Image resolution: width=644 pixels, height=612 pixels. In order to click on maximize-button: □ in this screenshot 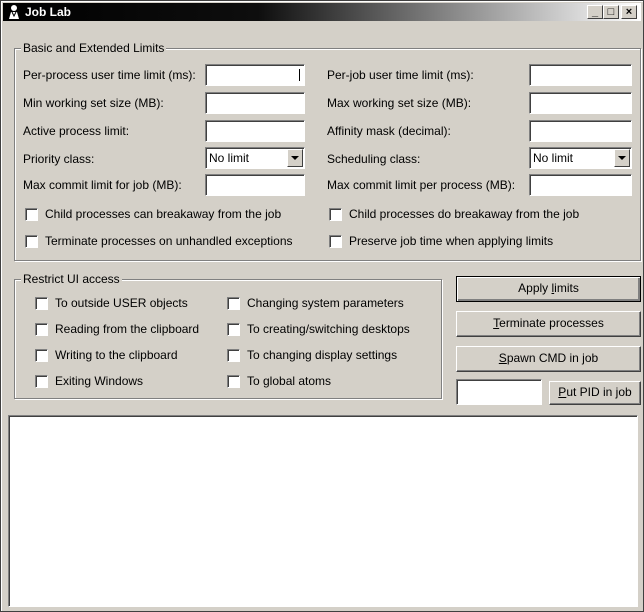, I will do `click(611, 12)`.